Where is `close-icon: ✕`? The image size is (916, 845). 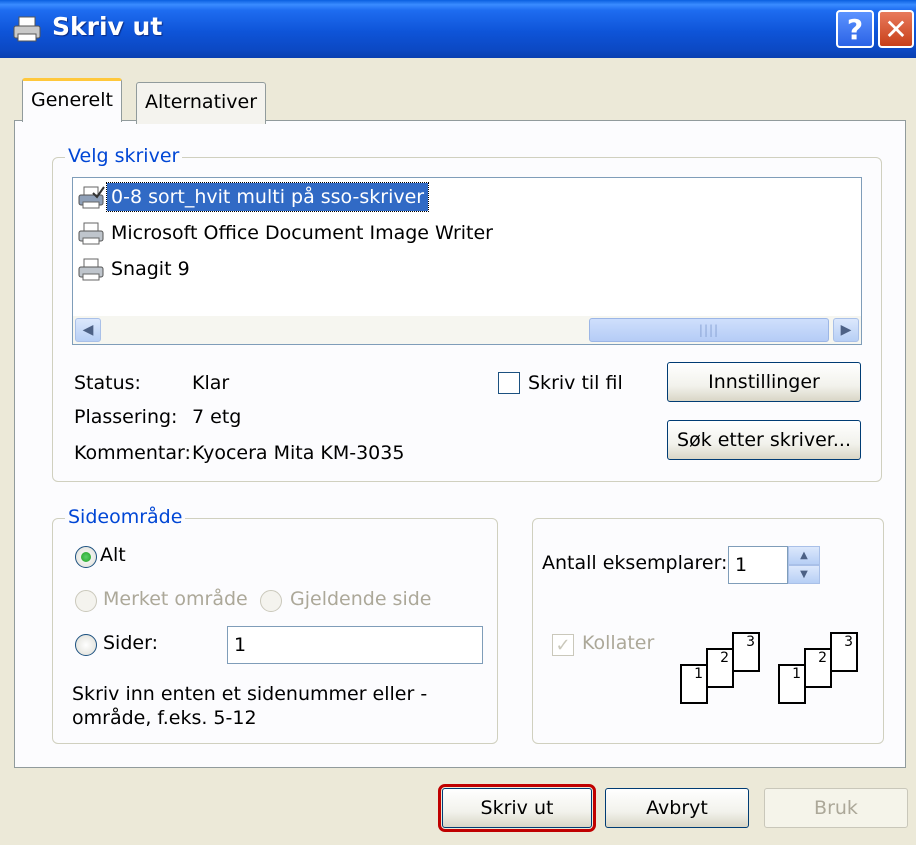 close-icon: ✕ is located at coordinates (896, 29).